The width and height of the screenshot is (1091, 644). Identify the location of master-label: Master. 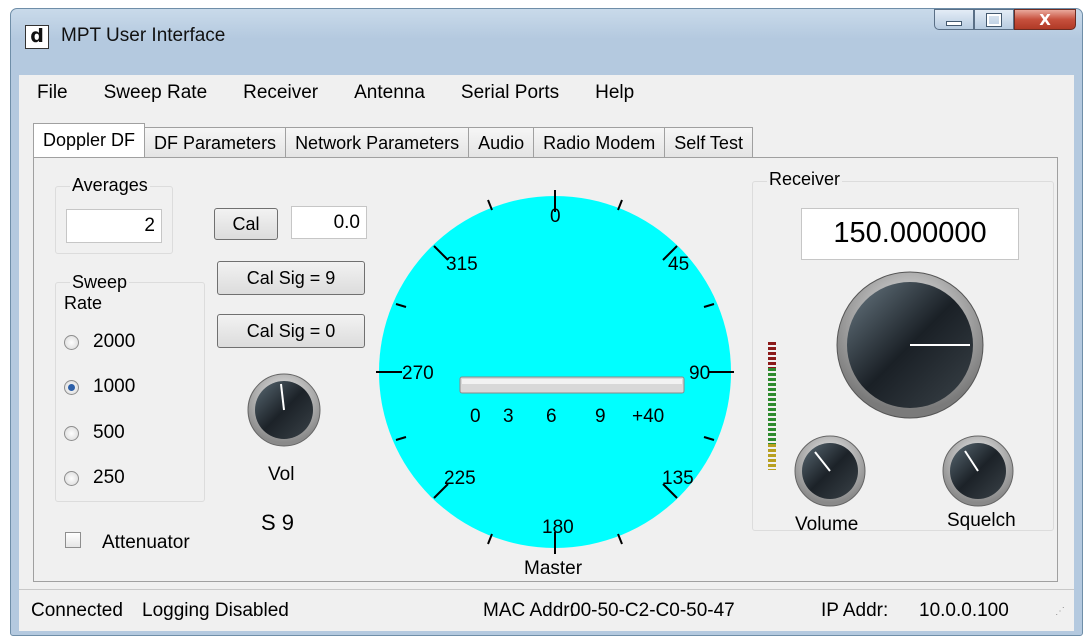
(553, 568).